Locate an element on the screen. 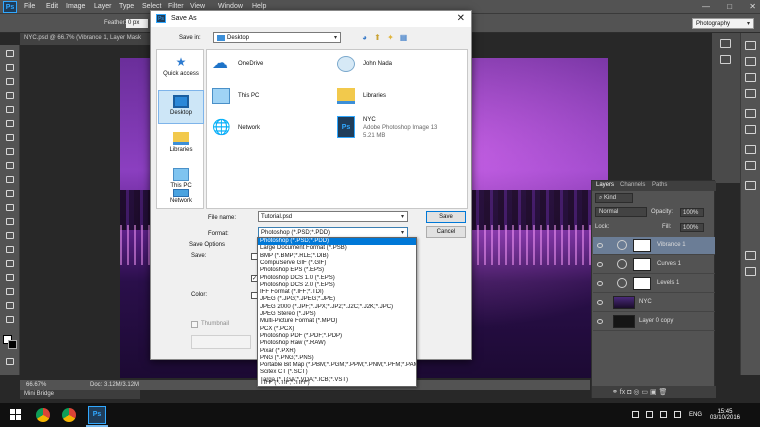 The width and height of the screenshot is (760, 427). color-panel-icon is located at coordinates (750, 45).